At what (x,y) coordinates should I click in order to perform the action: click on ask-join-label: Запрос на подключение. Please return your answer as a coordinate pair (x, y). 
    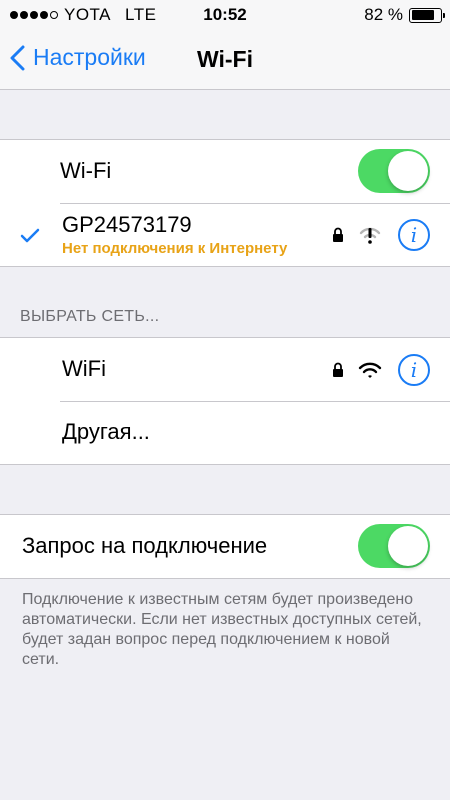
    Looking at the image, I should click on (145, 545).